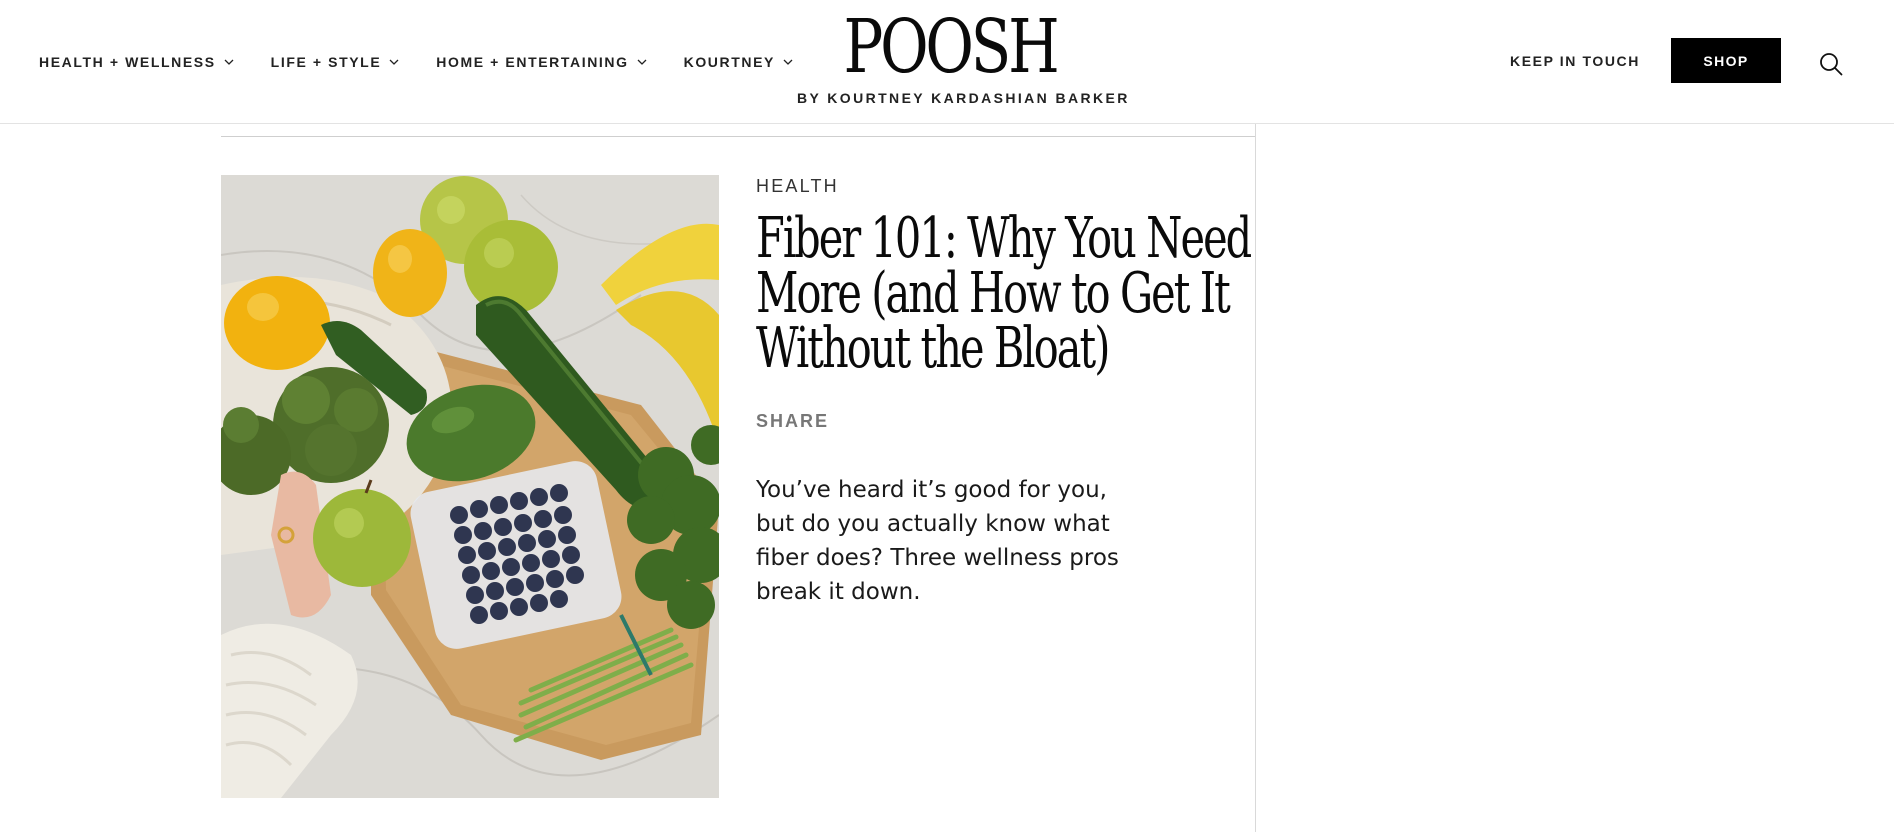 The height and width of the screenshot is (832, 1894). Describe the element at coordinates (1726, 60) in the screenshot. I see `shop-button: SHOP` at that location.